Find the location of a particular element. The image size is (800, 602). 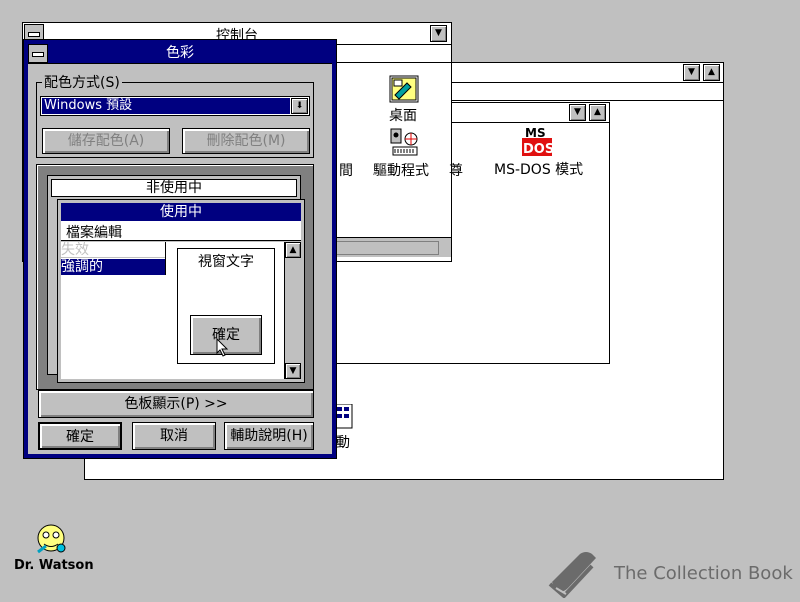

watermark-text: The Collection Book is located at coordinates (703, 573).